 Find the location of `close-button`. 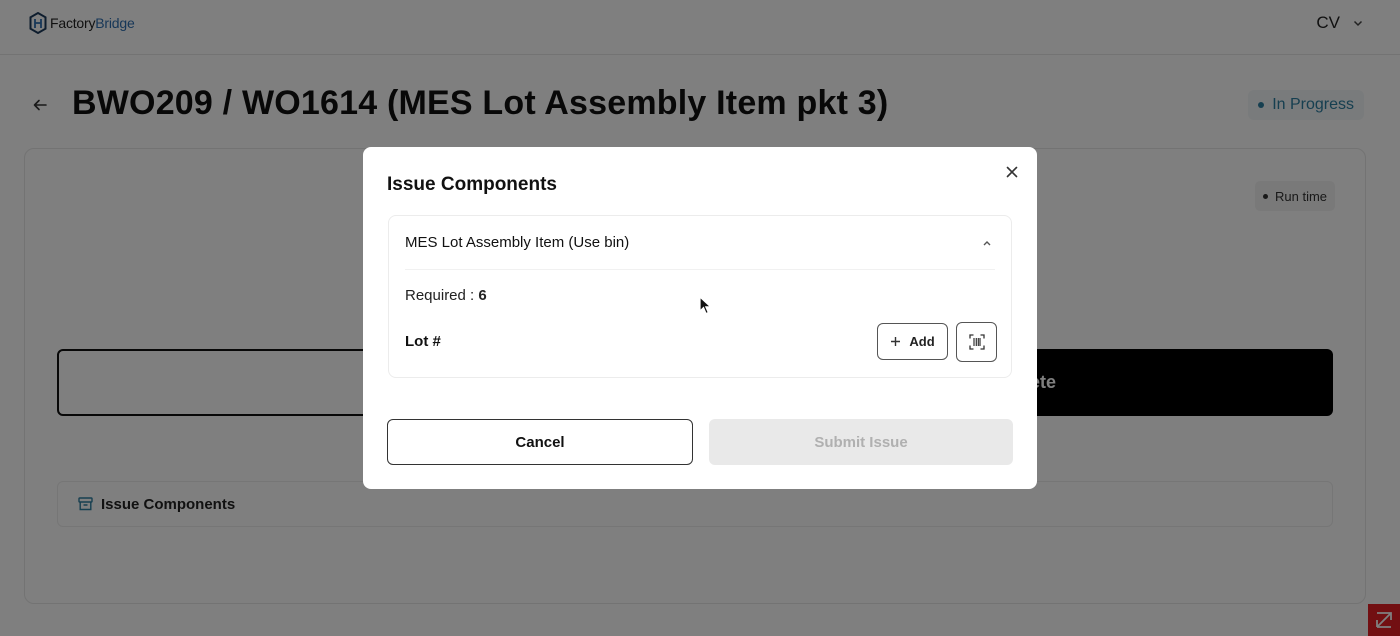

close-button is located at coordinates (1012, 172).